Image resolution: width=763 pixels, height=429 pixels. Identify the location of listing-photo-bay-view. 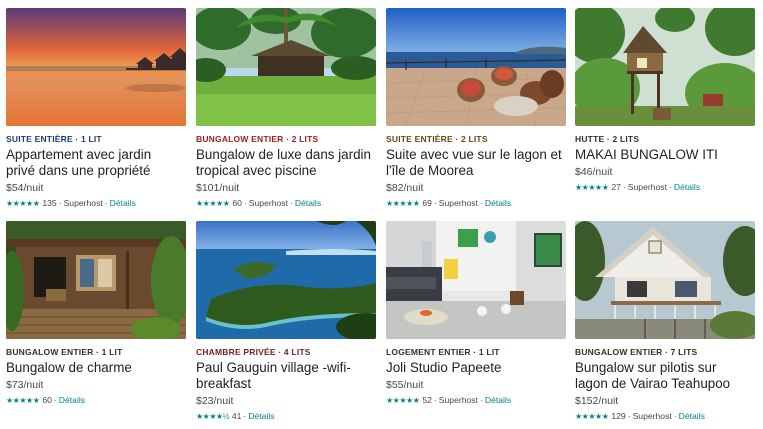
(286, 280).